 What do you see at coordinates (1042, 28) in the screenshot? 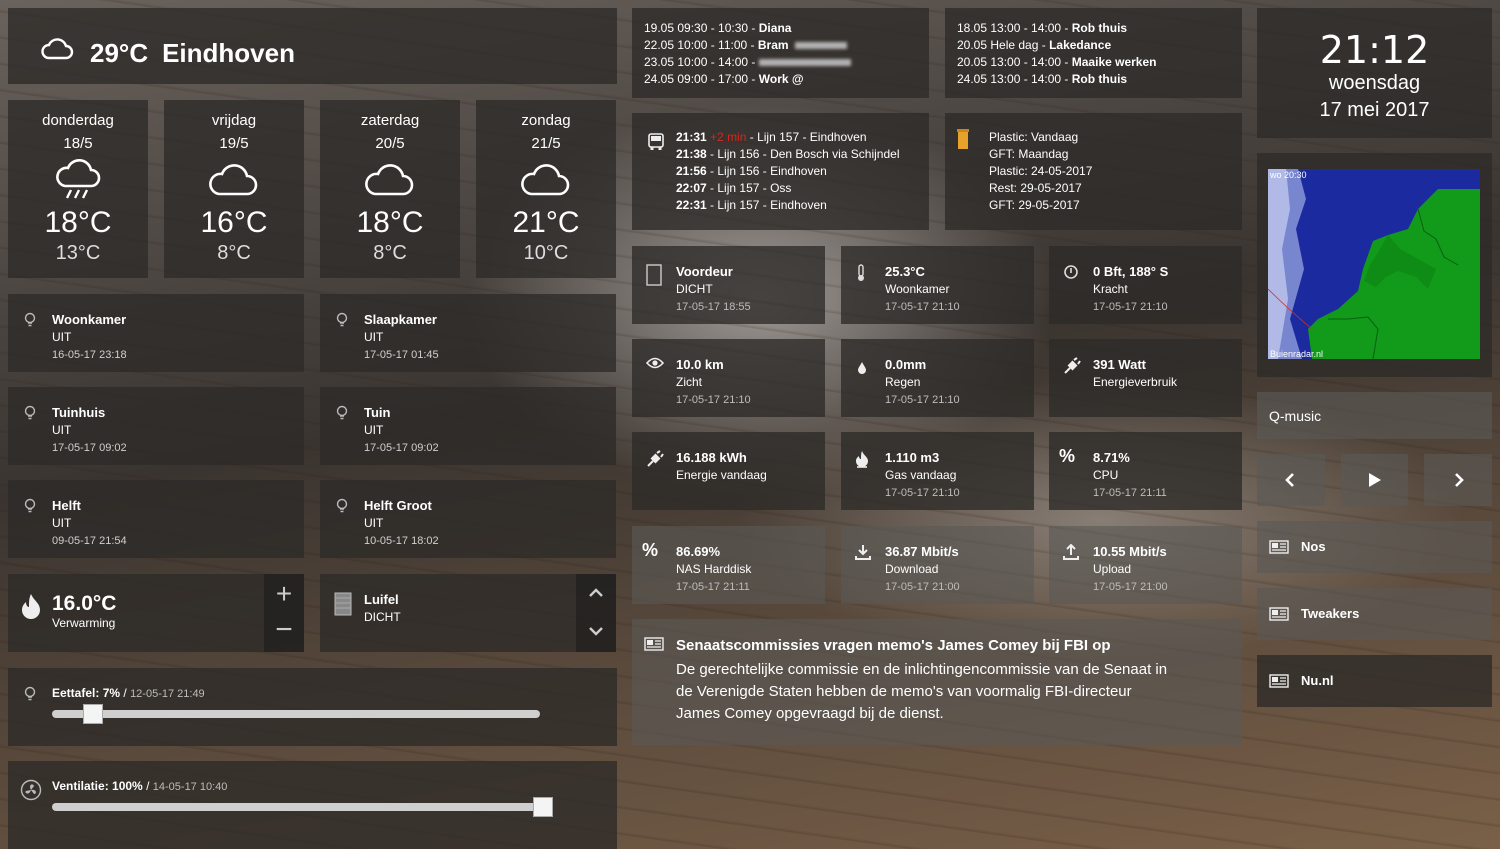
I see `calendar-item: 18.05 13:00 - 14:00 - Rob thuis` at bounding box center [1042, 28].